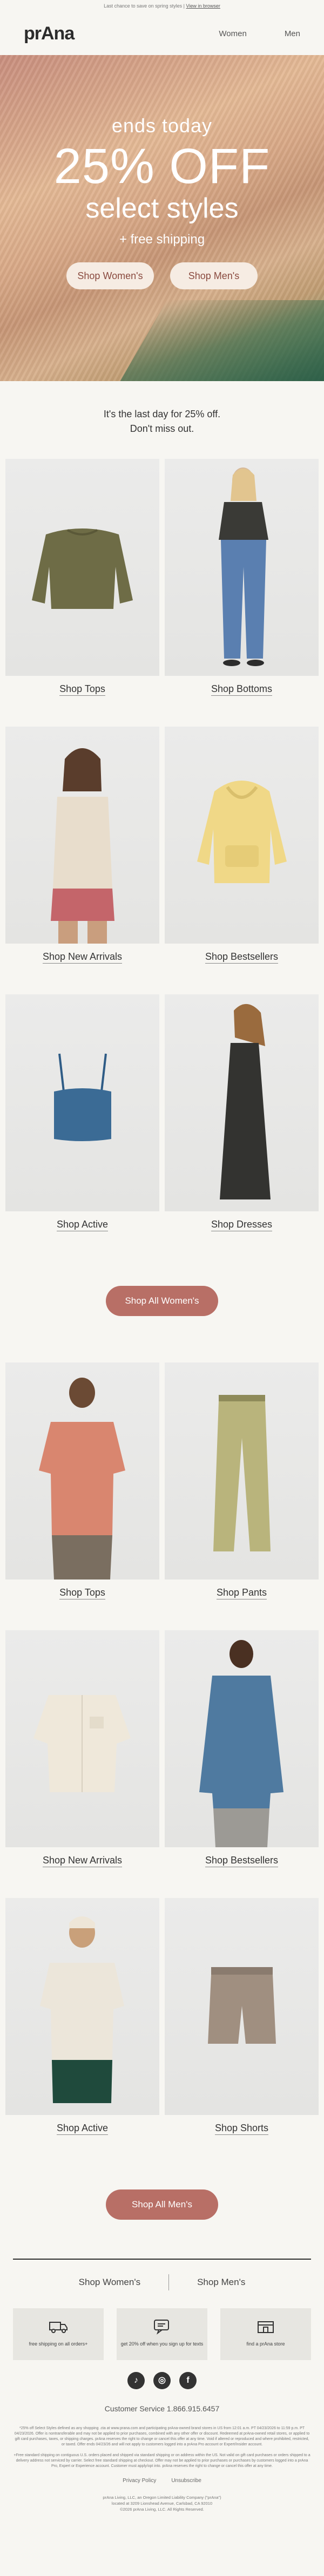 This screenshot has height=2576, width=324. Describe the element at coordinates (162, 126) in the screenshot. I see `hero-kicker: ends today` at that location.